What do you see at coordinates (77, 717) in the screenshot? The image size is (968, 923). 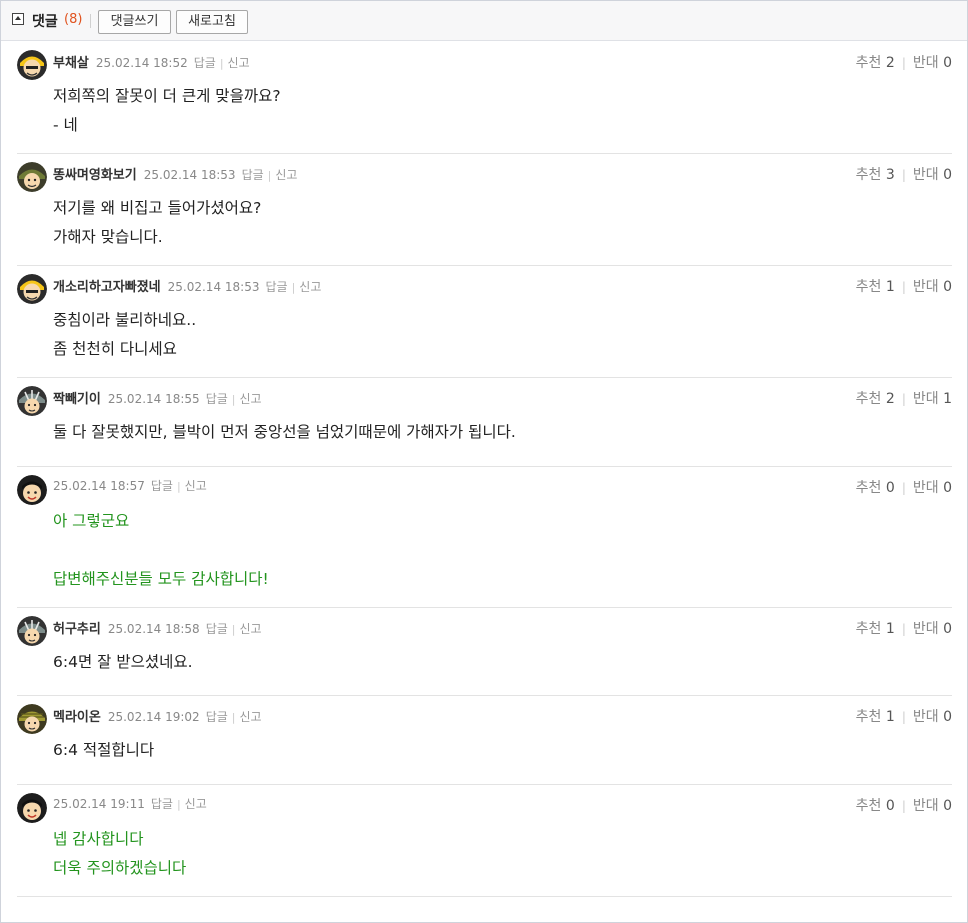 I see `comment-author: 멕라이온` at bounding box center [77, 717].